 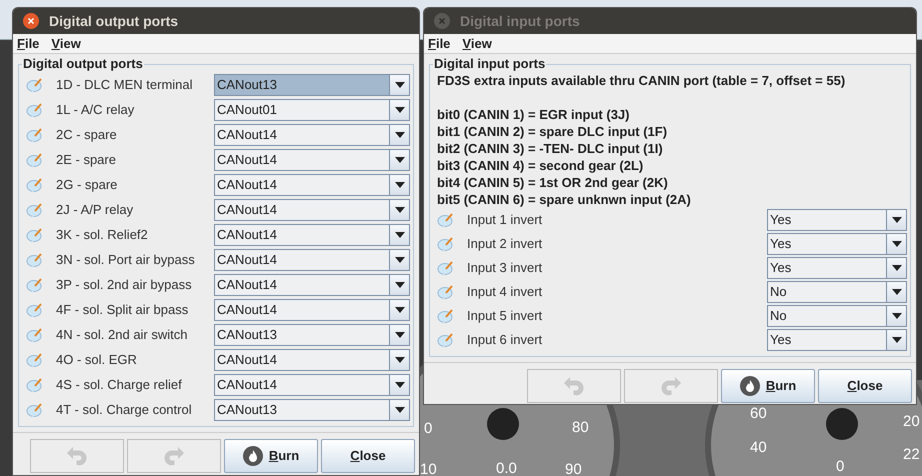 I want to click on gauge-label: 10, so click(x=428, y=468).